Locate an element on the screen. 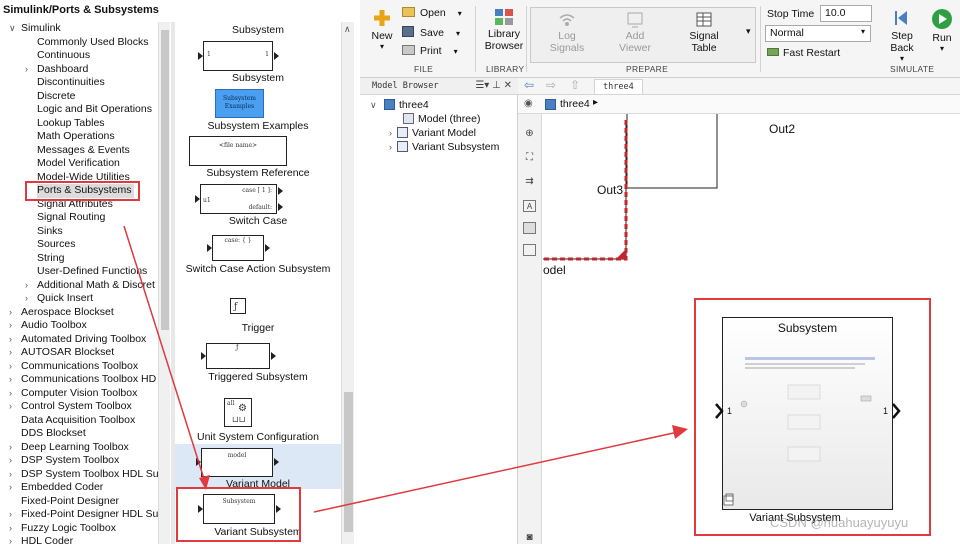 The height and width of the screenshot is (544, 960). block-unit-system-config: all ⚙ ⊔⊔ is located at coordinates (238, 412).